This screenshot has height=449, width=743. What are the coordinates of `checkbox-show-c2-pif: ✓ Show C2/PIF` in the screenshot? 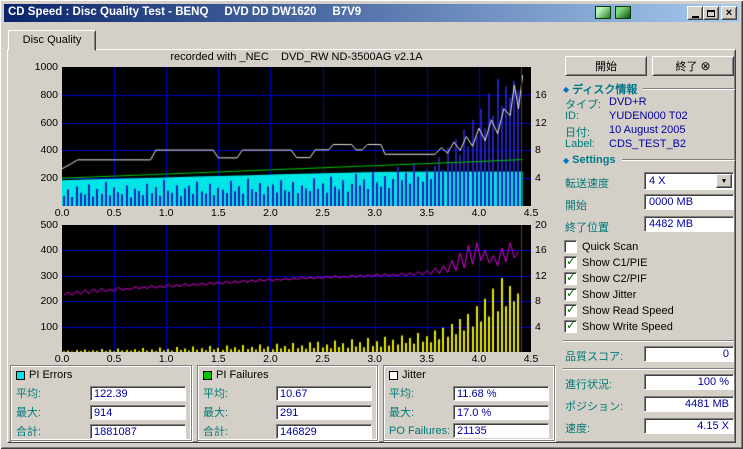 It's located at (605, 277).